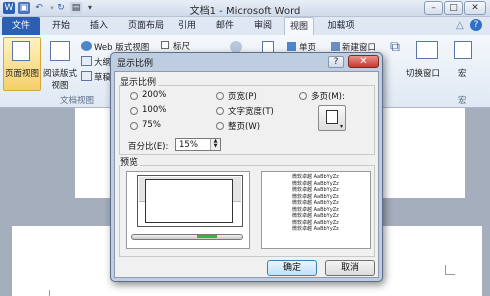 This screenshot has width=490, height=296. Describe the element at coordinates (215, 144) in the screenshot. I see `spinner-arrows-icon: ▲ ▼` at that location.